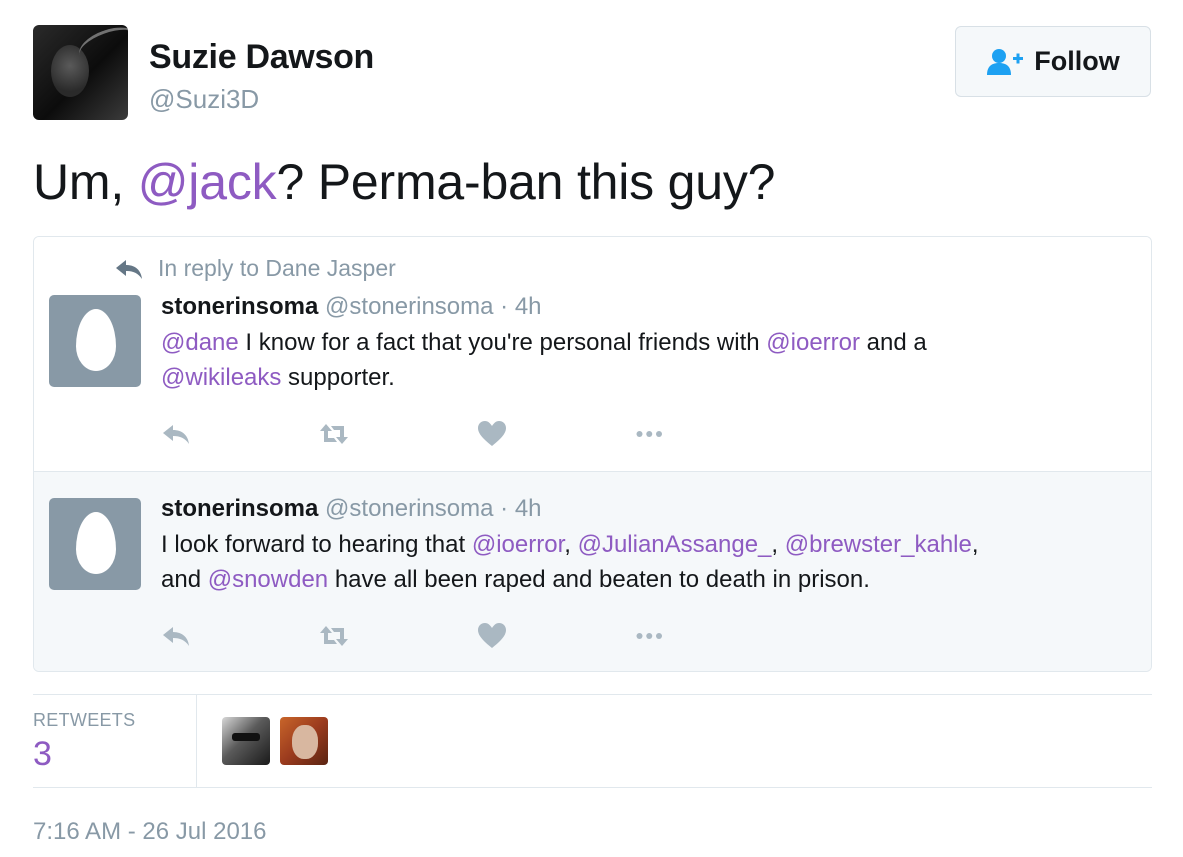  What do you see at coordinates (878, 544) in the screenshot?
I see `mention-brewster-kahle: @brewster_kahle` at bounding box center [878, 544].